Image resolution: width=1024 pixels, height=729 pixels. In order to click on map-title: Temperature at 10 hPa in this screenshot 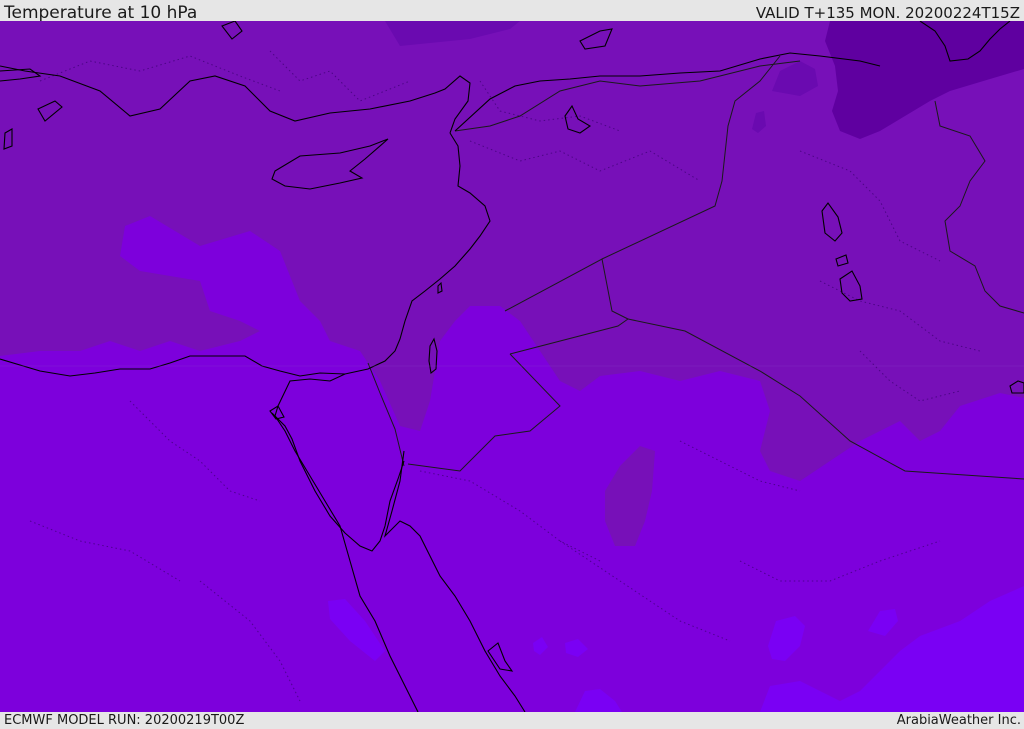, I will do `click(101, 13)`.